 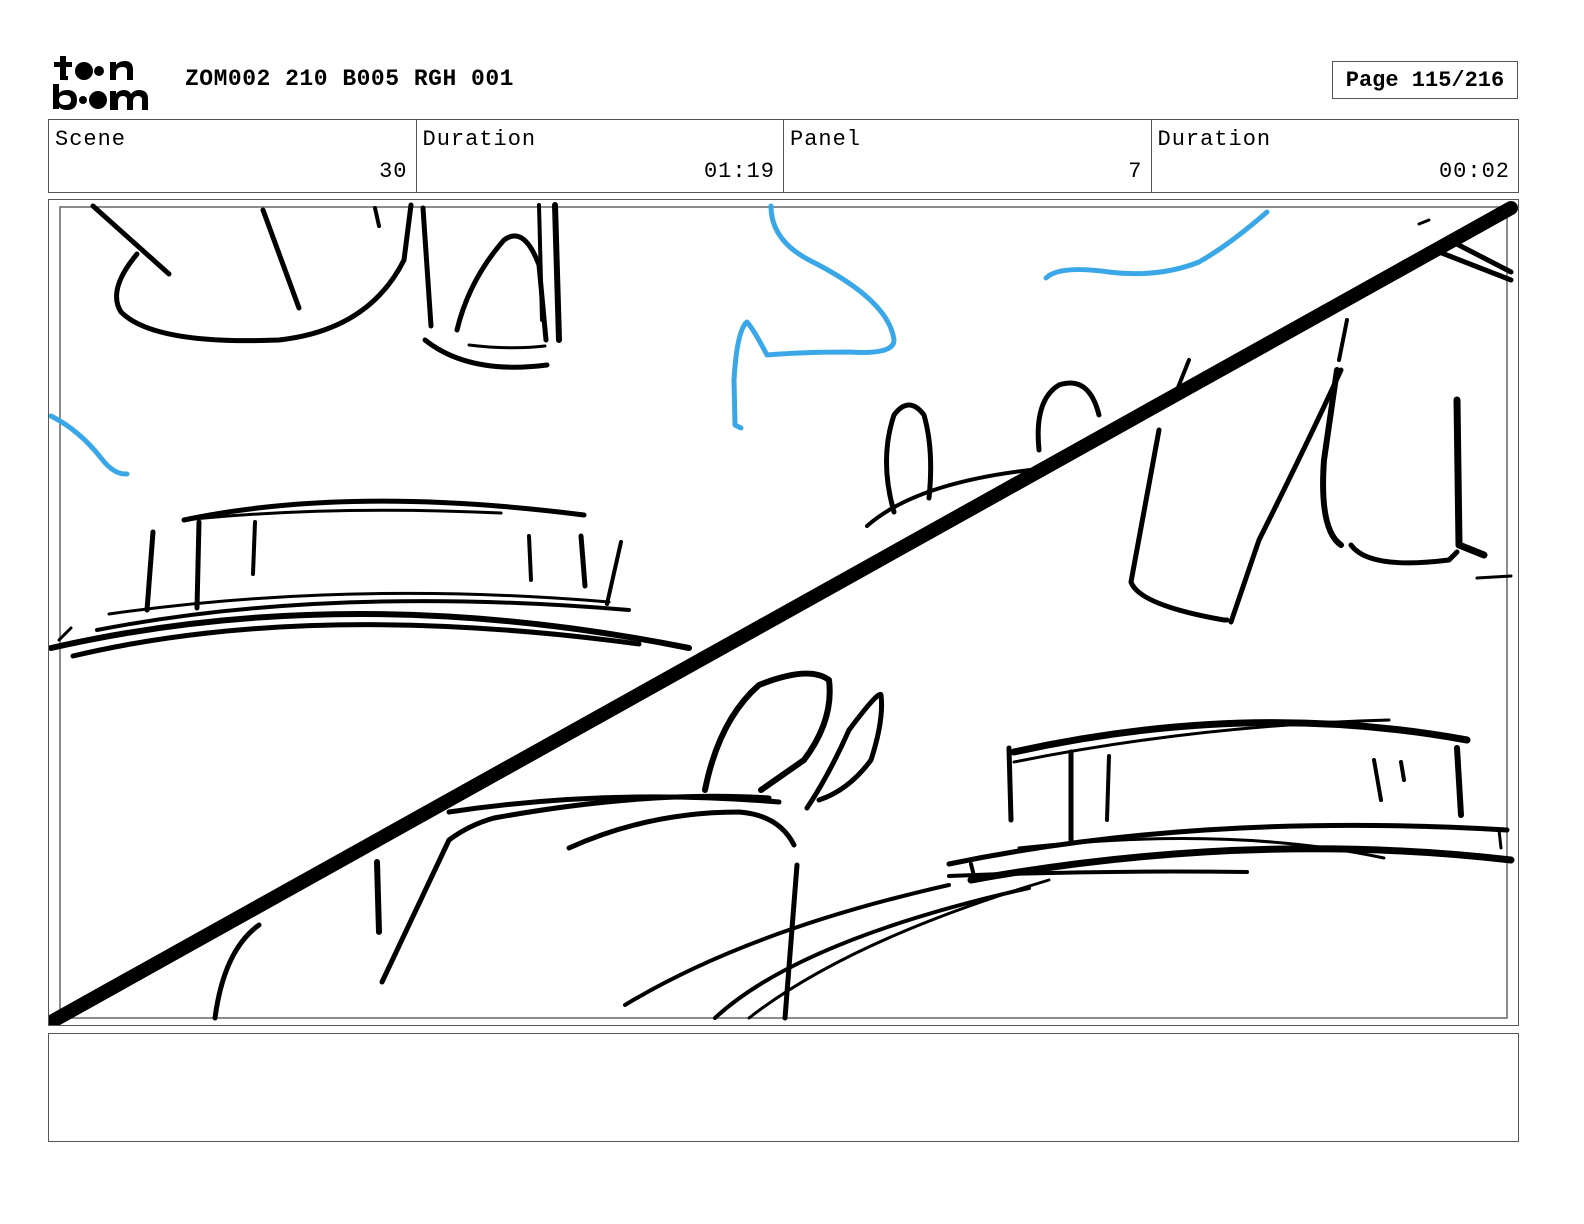 What do you see at coordinates (233, 156) in the screenshot?
I see `scene-cell: Scene 30` at bounding box center [233, 156].